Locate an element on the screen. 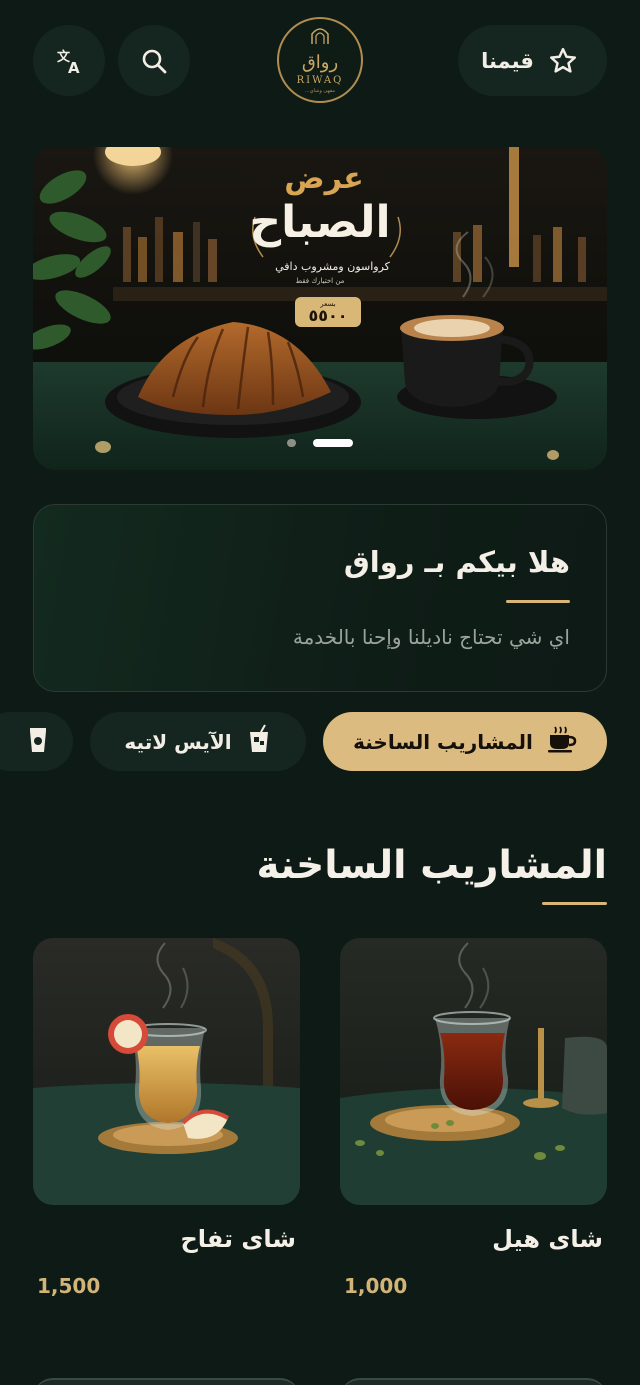 This screenshot has height=1385, width=640. welcome-subtitle: اي شي تحتاج ناديلنا وإحنا بالخدمة is located at coordinates (431, 637).